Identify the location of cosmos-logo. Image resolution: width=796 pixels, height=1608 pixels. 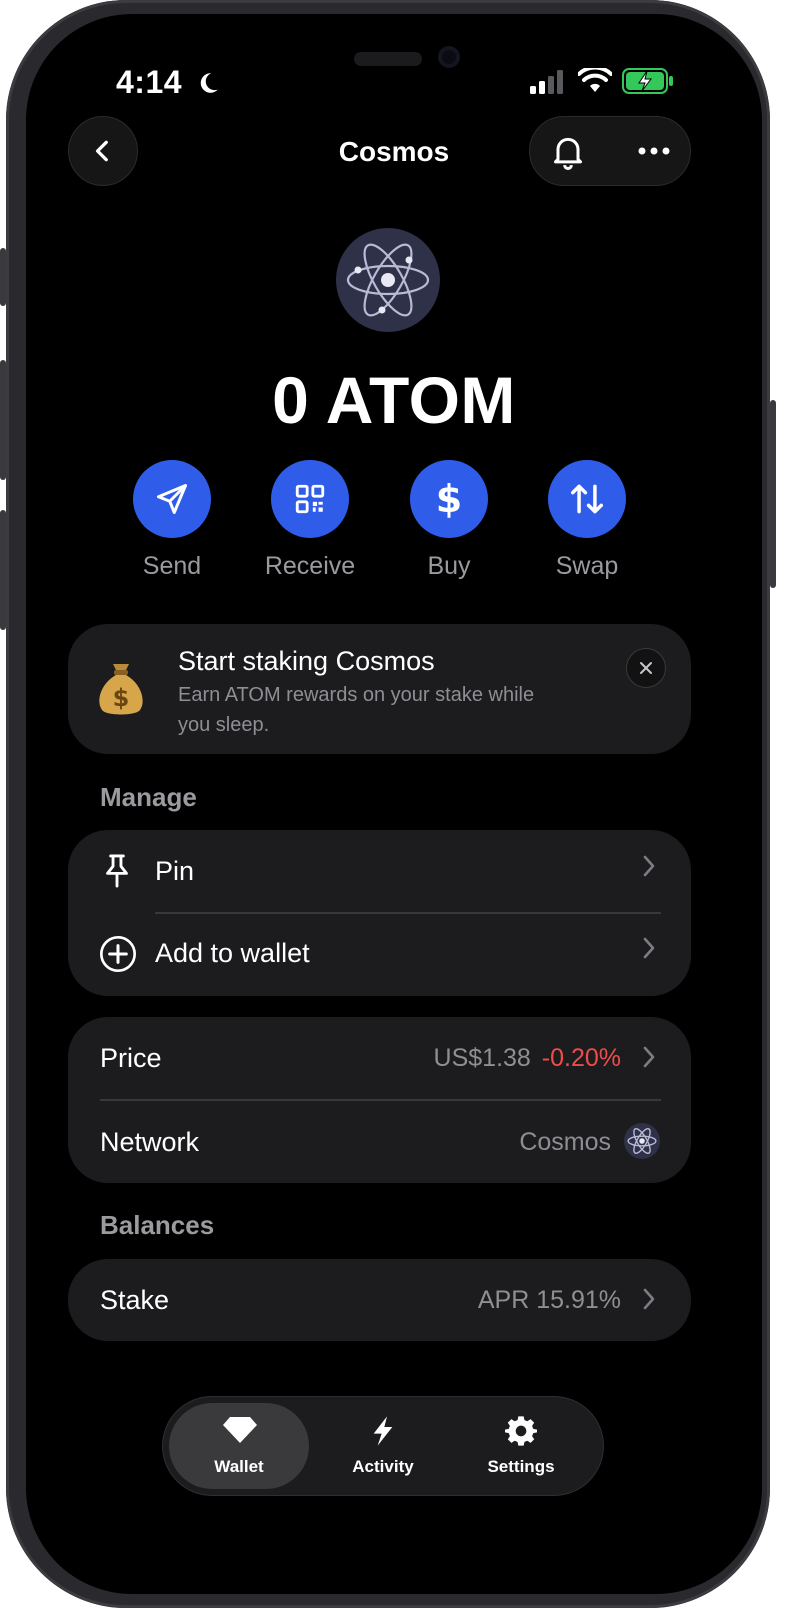
(388, 280).